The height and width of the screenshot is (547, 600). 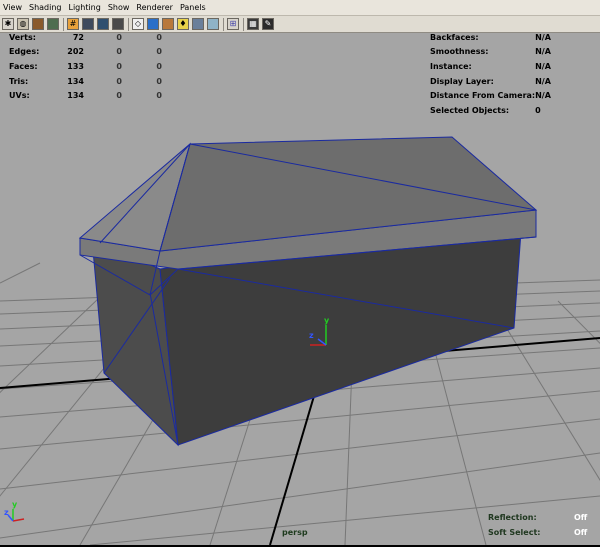 What do you see at coordinates (512, 517) in the screenshot?
I see `reflection-label: Reflection:` at bounding box center [512, 517].